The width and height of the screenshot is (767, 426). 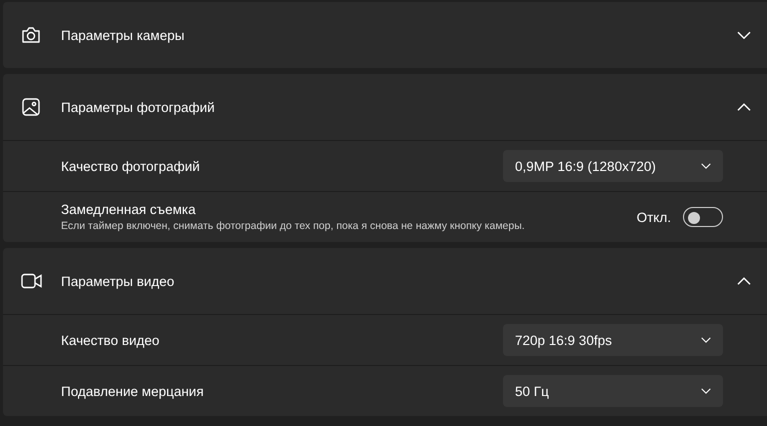 What do you see at coordinates (744, 35) in the screenshot?
I see `expand-chevron-icon` at bounding box center [744, 35].